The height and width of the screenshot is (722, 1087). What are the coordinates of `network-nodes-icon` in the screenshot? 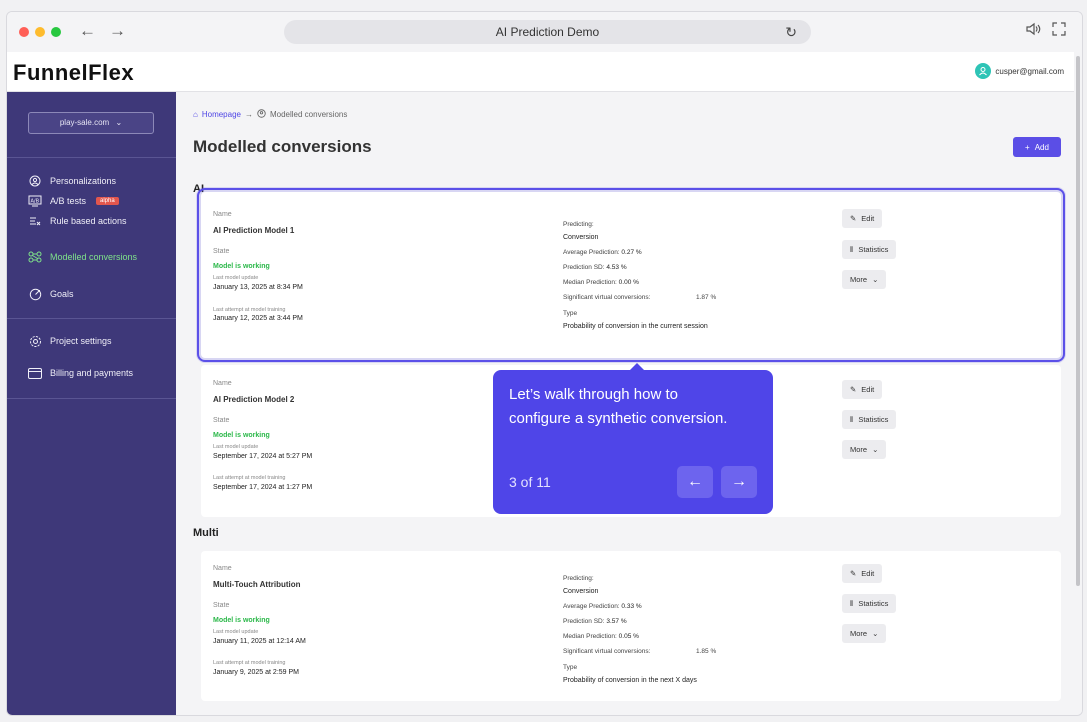 It's located at (35, 257).